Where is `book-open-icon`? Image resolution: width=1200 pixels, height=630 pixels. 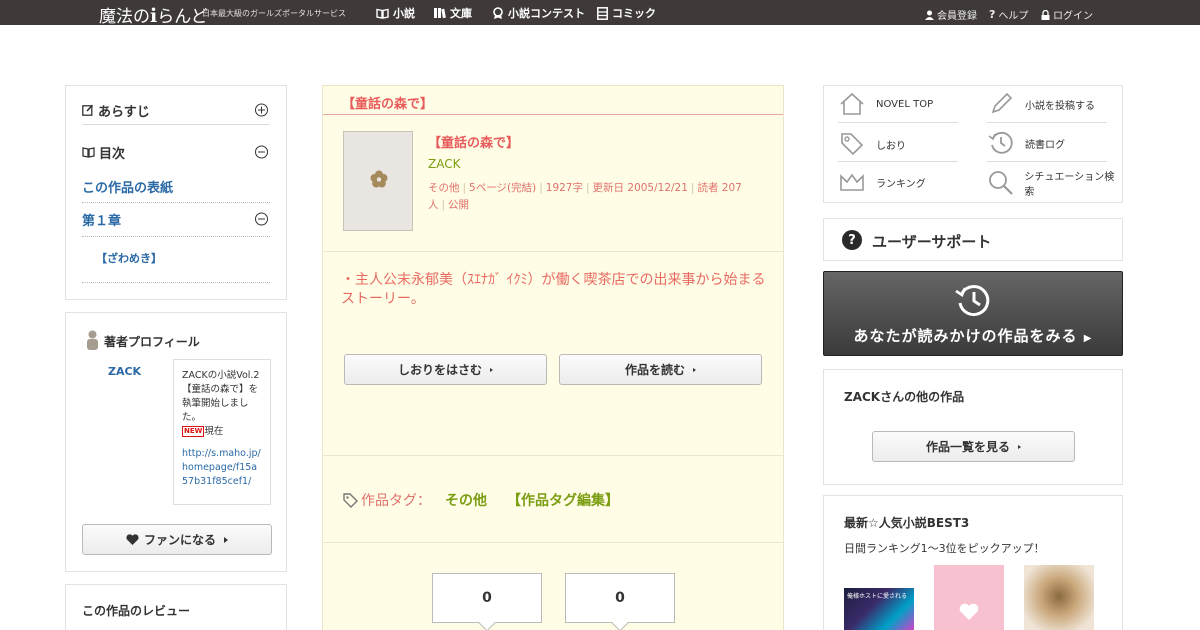
book-open-icon is located at coordinates (382, 13).